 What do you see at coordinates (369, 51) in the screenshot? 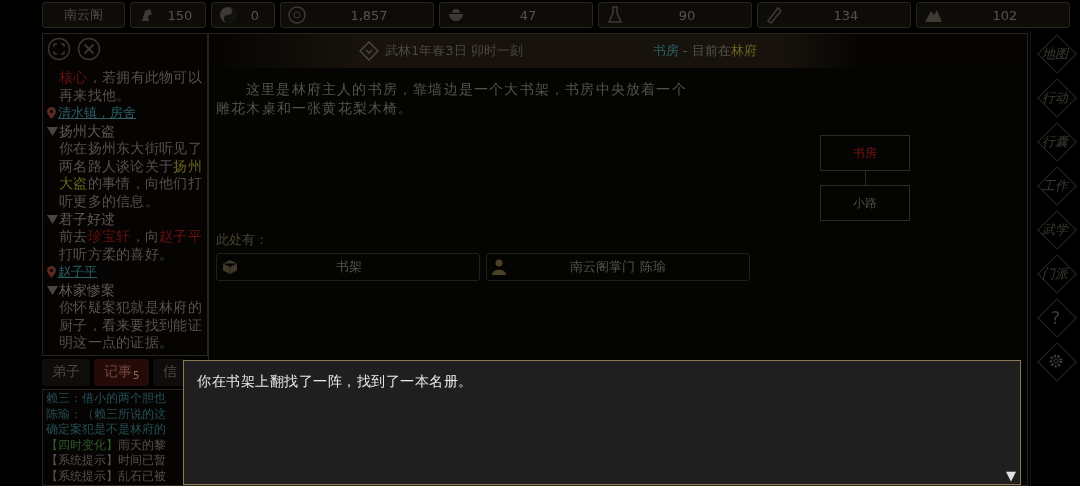
I see `diamond-icon` at bounding box center [369, 51].